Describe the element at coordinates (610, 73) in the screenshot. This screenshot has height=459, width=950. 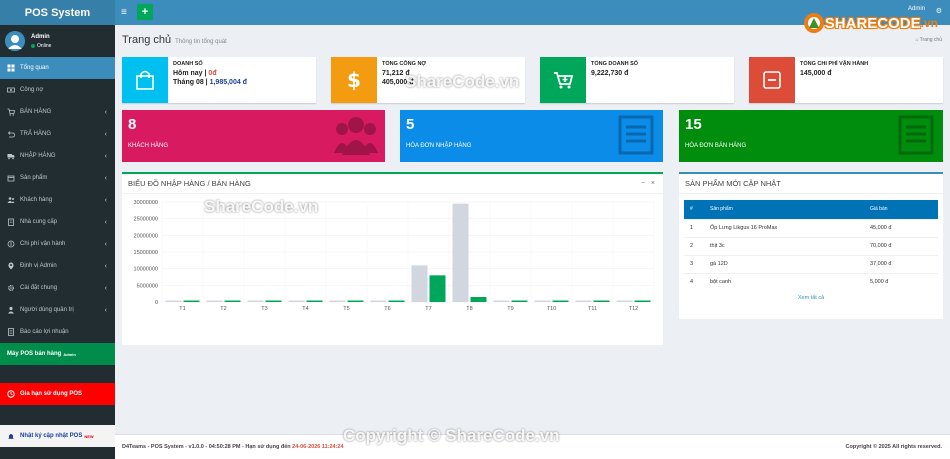
I see `total-sales-value: 9,222,730 đ` at that location.